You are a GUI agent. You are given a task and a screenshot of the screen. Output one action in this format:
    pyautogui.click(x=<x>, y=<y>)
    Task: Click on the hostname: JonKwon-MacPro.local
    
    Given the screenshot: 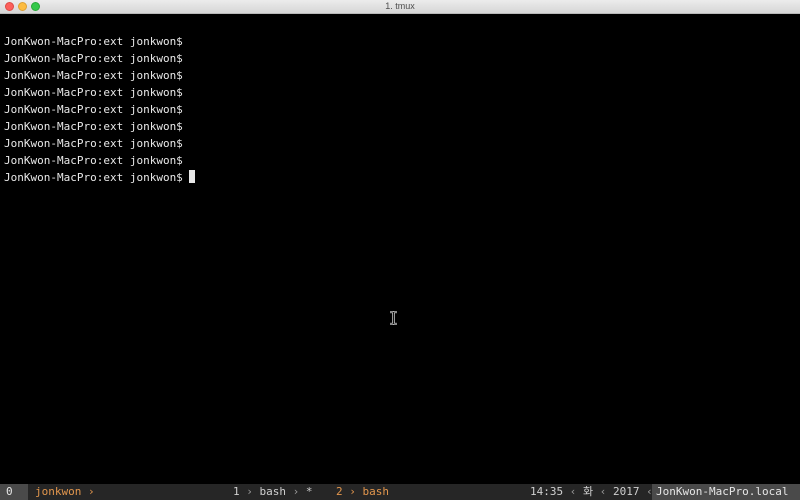 What is the action you would take?
    pyautogui.click(x=726, y=492)
    